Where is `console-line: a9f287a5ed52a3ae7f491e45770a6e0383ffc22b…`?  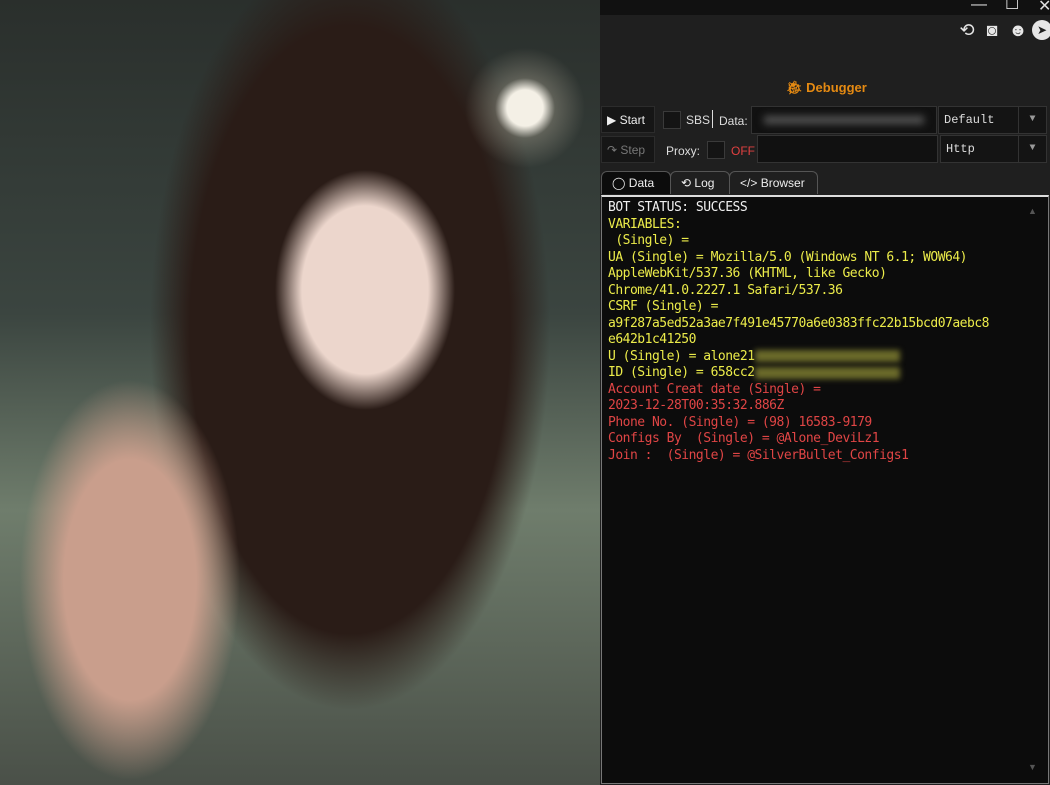 console-line: a9f287a5ed52a3ae7f491e45770a6e0383ffc22b… is located at coordinates (825, 324).